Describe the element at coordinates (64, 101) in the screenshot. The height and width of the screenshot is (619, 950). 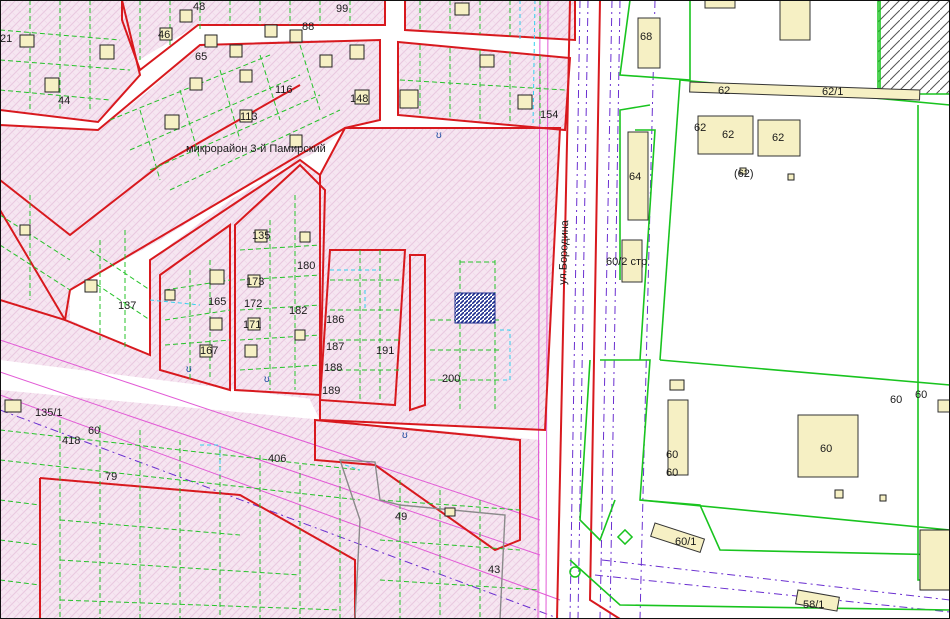
I see `lot-label: 44` at that location.